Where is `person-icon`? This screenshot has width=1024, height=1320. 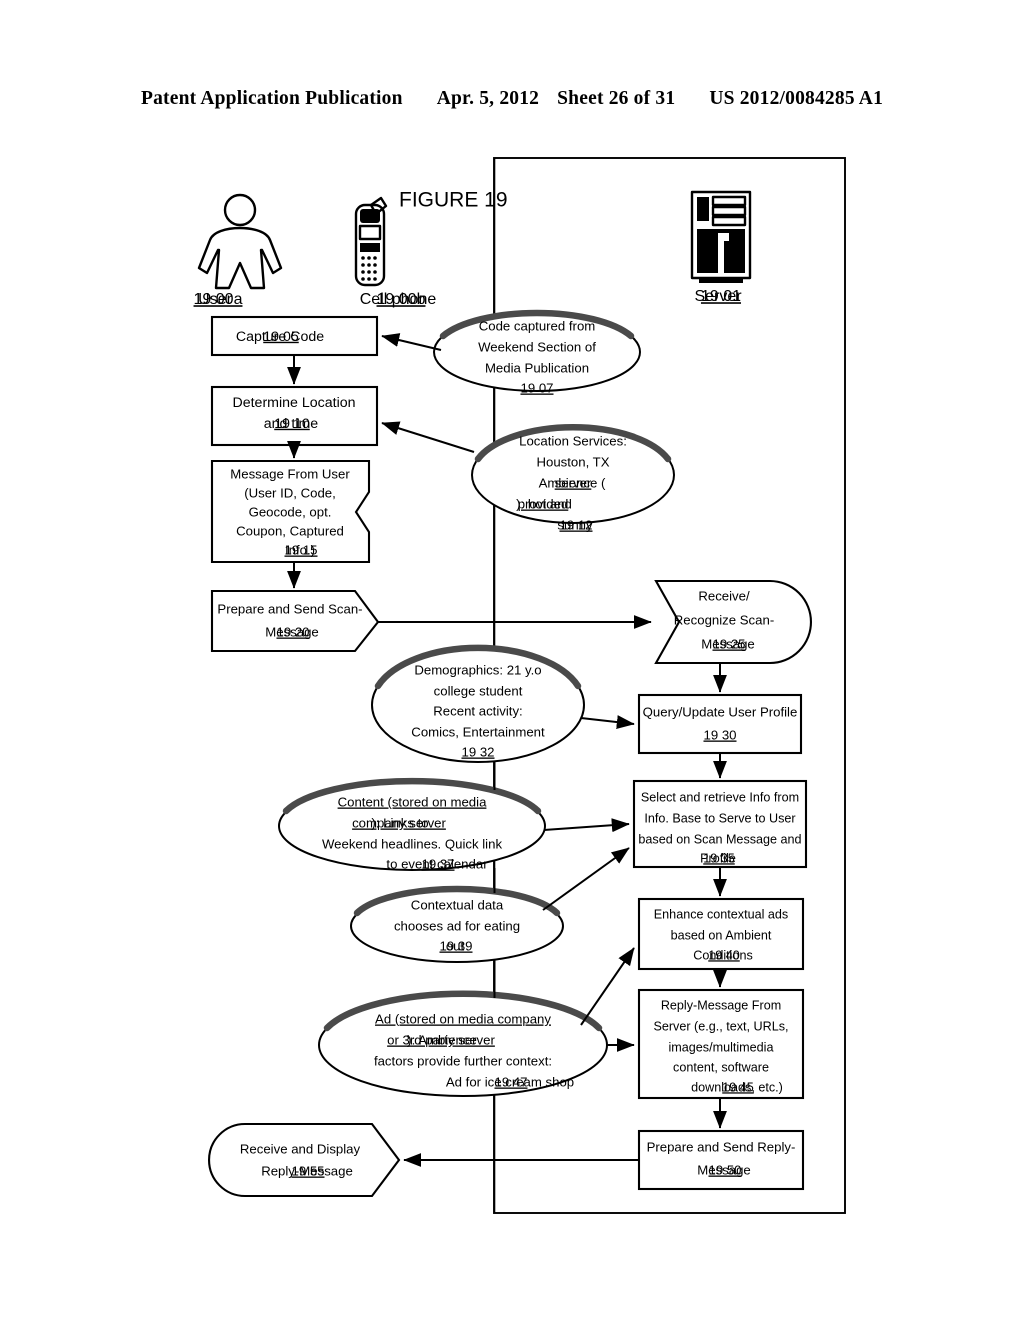 person-icon is located at coordinates (240, 241).